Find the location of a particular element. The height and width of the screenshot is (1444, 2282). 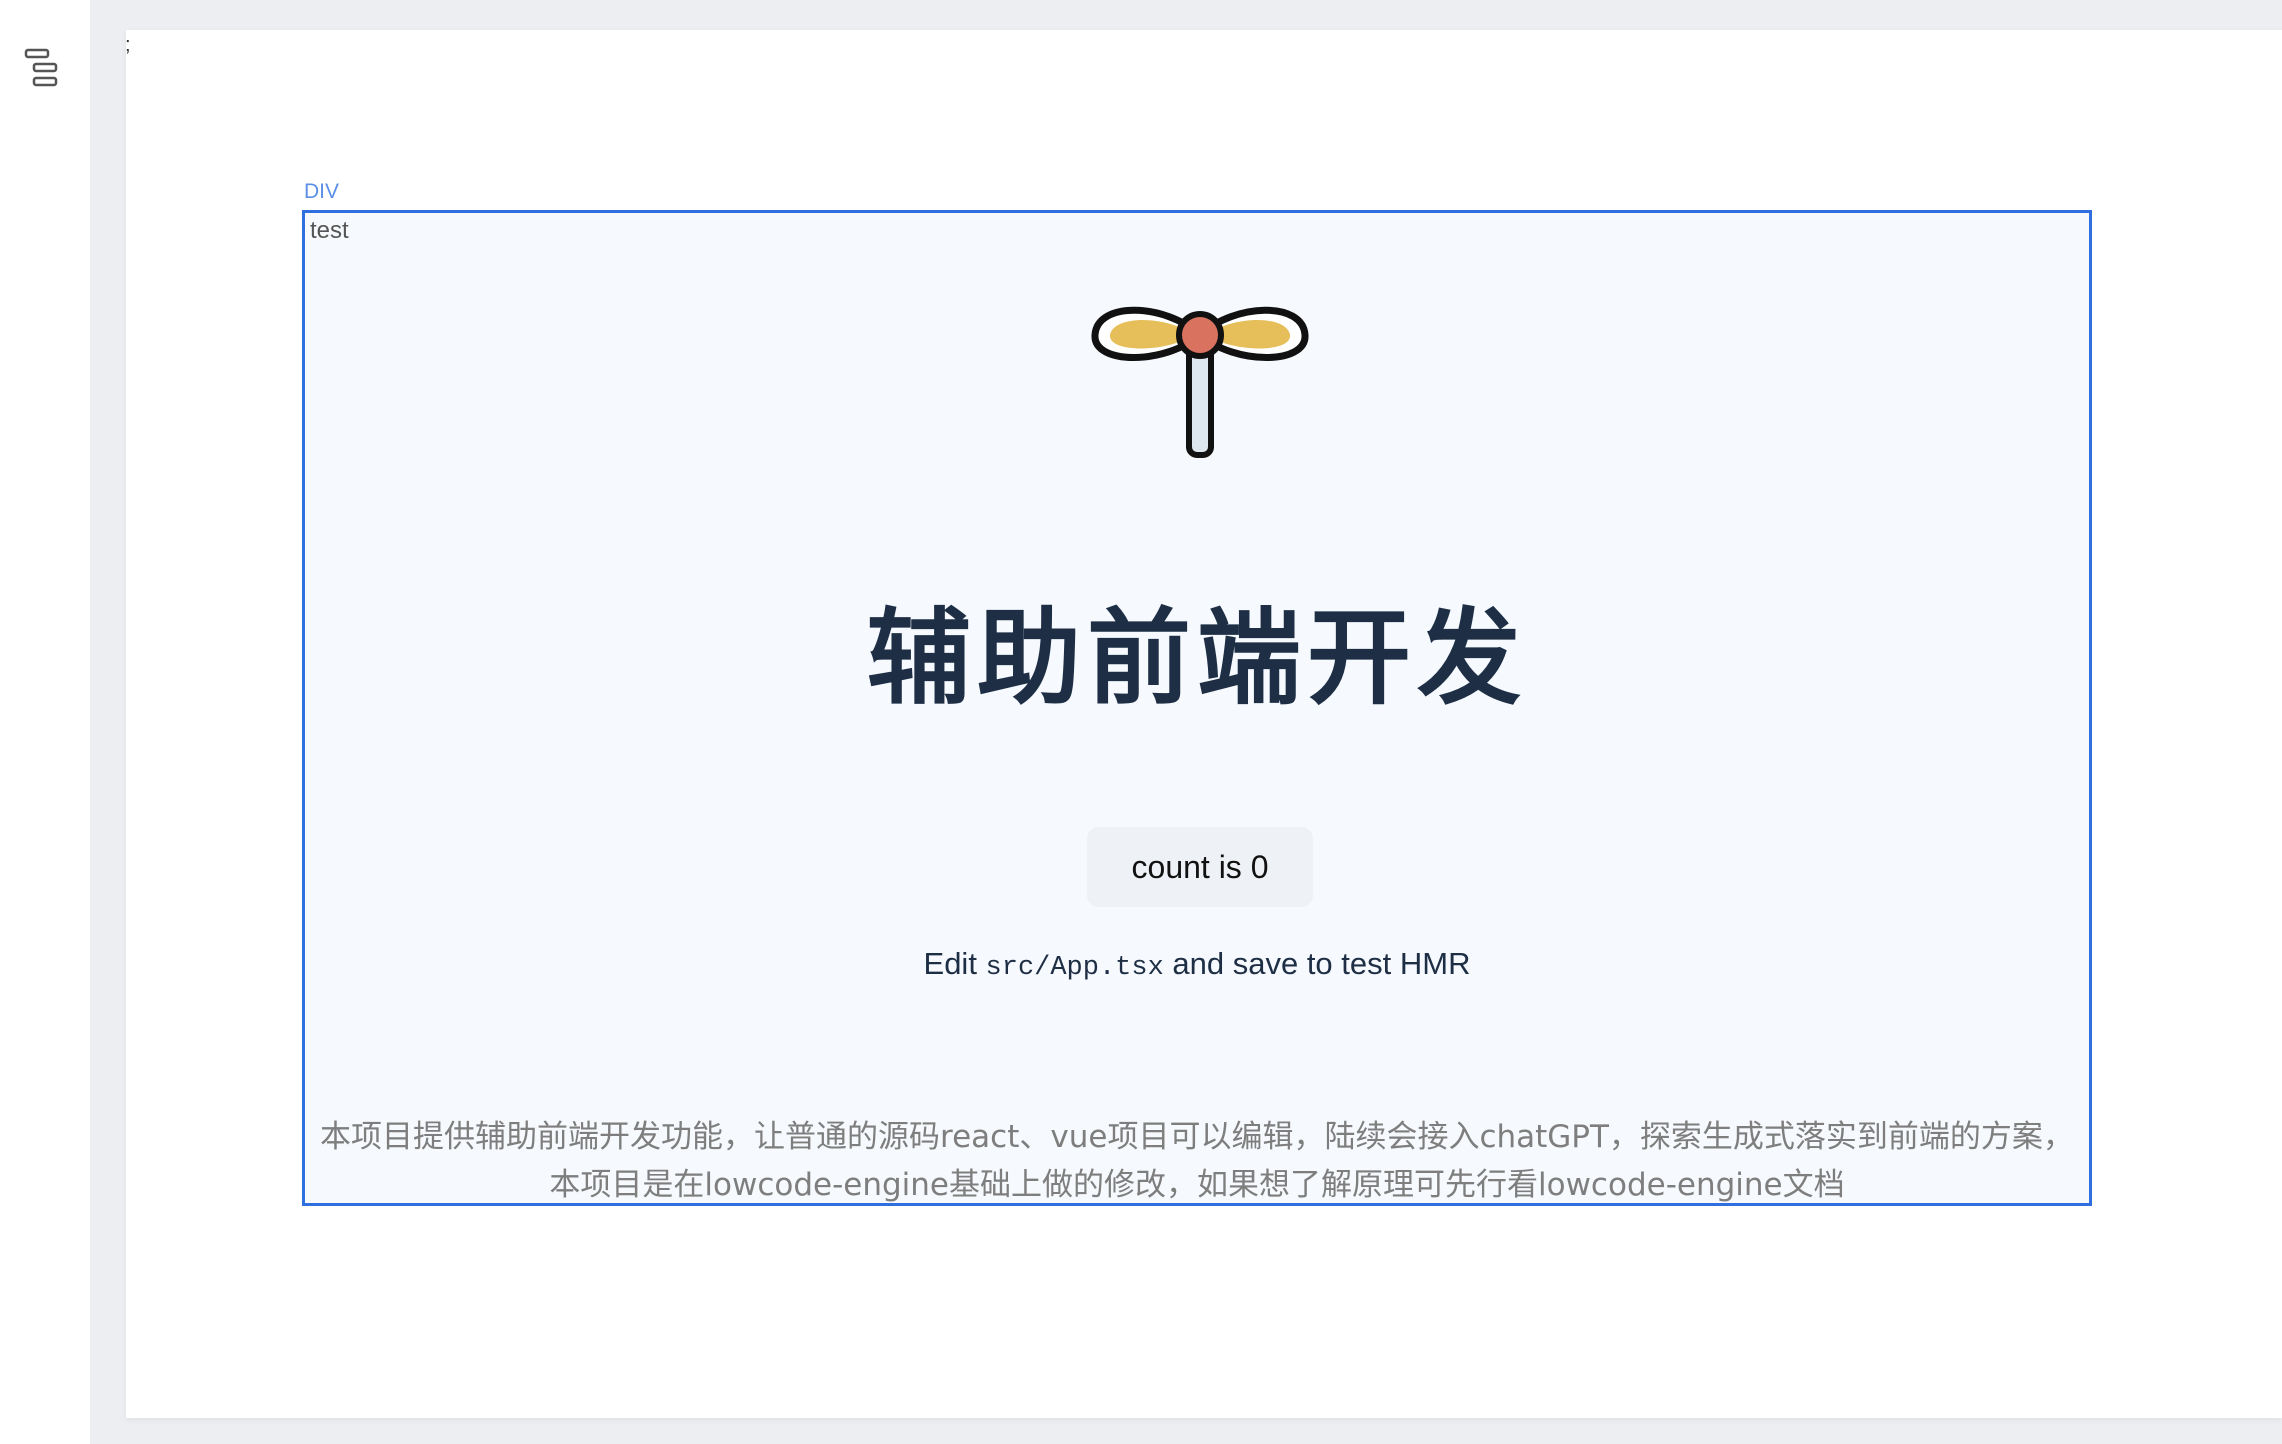

stray-text: ; is located at coordinates (128, 45).